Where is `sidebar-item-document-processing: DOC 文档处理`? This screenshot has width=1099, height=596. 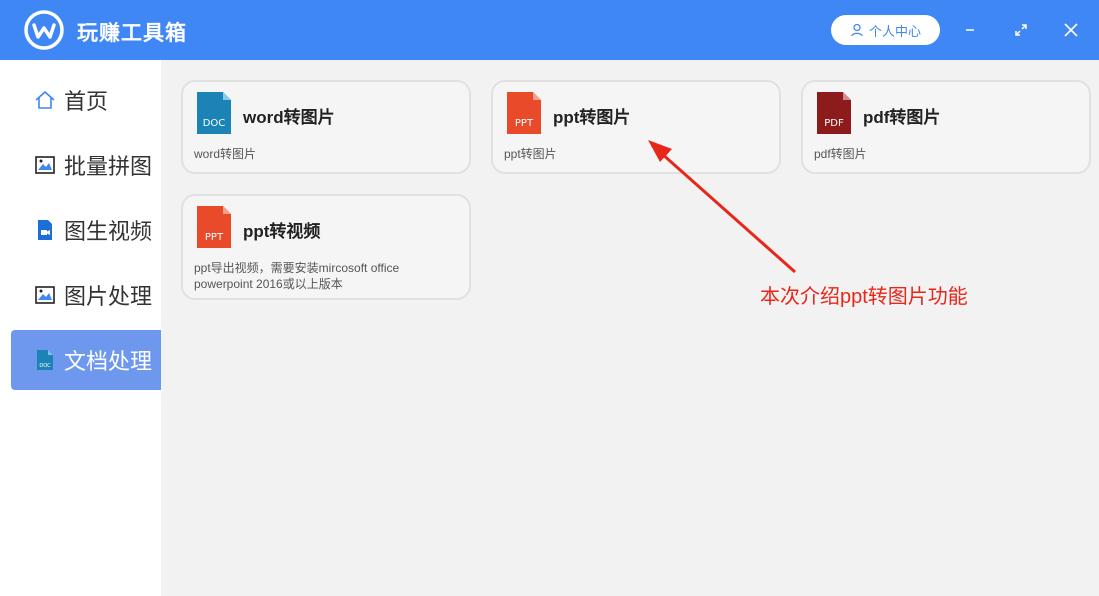 sidebar-item-document-processing: DOC 文档处理 is located at coordinates (86, 360).